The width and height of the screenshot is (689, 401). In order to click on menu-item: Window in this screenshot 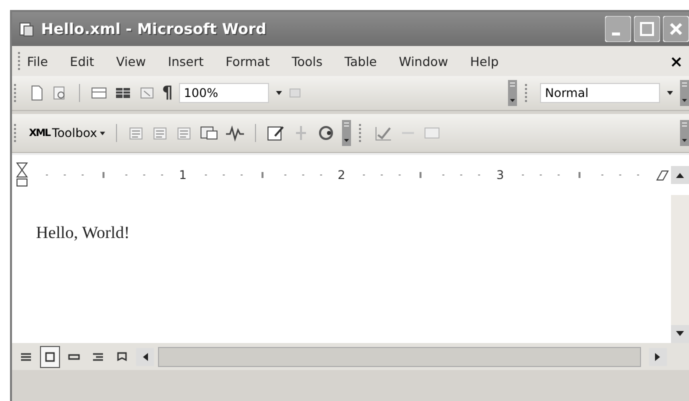, I will do `click(423, 61)`.